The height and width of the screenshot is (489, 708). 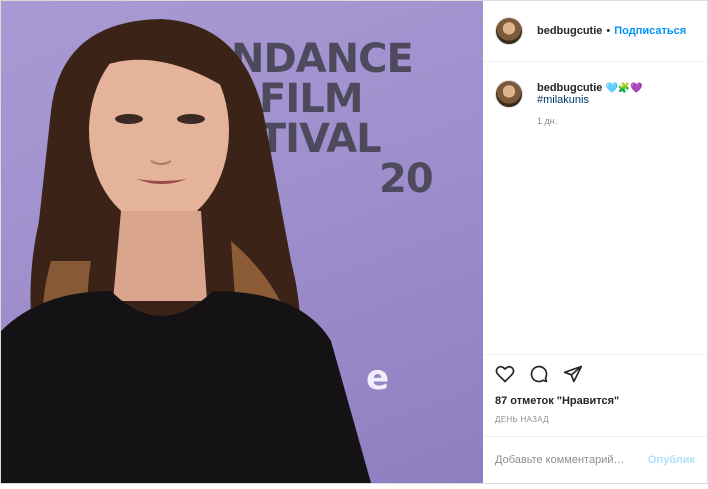 What do you see at coordinates (595, 389) in the screenshot?
I see `actions-section: 87 отметок "Нравится" ДЕНЬ НАЗАД` at bounding box center [595, 389].